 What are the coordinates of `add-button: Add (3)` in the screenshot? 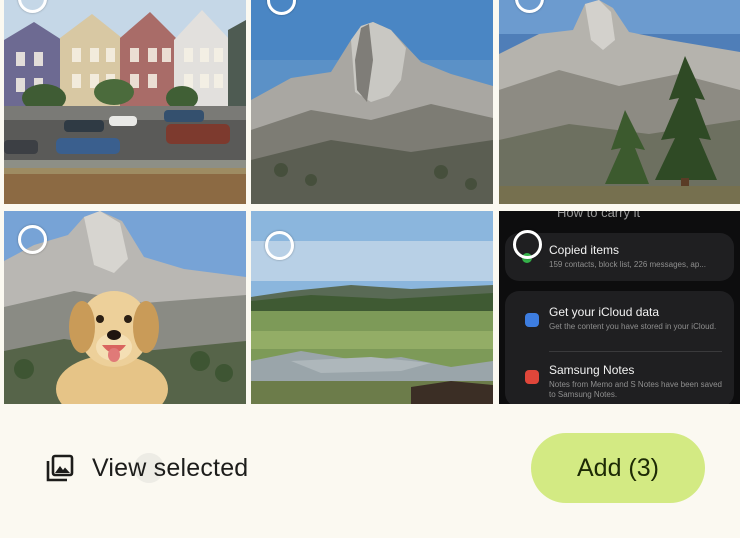 It's located at (618, 468).